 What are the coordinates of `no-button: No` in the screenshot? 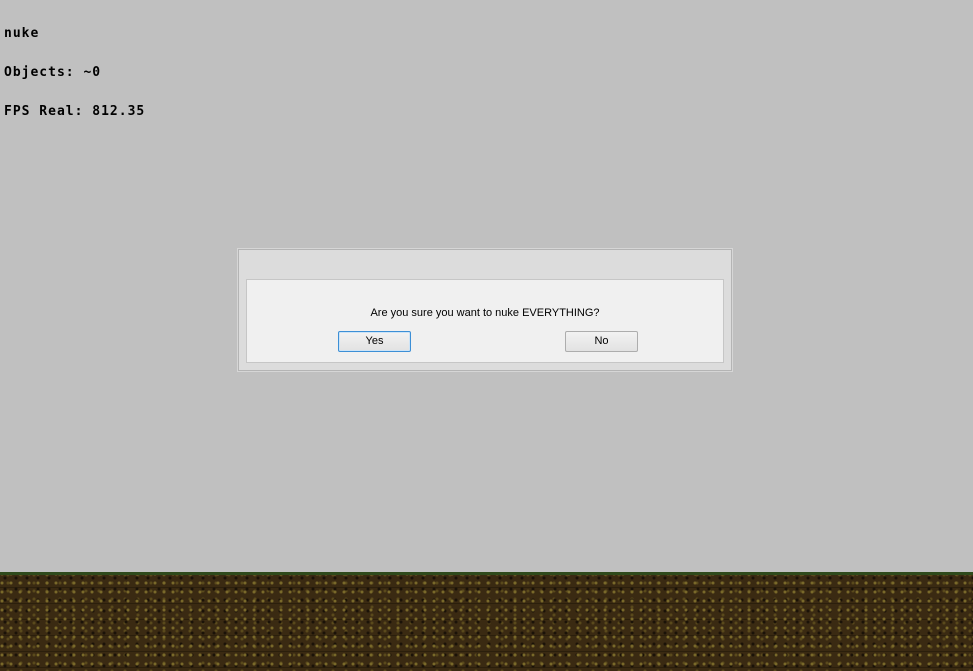 It's located at (601, 341).